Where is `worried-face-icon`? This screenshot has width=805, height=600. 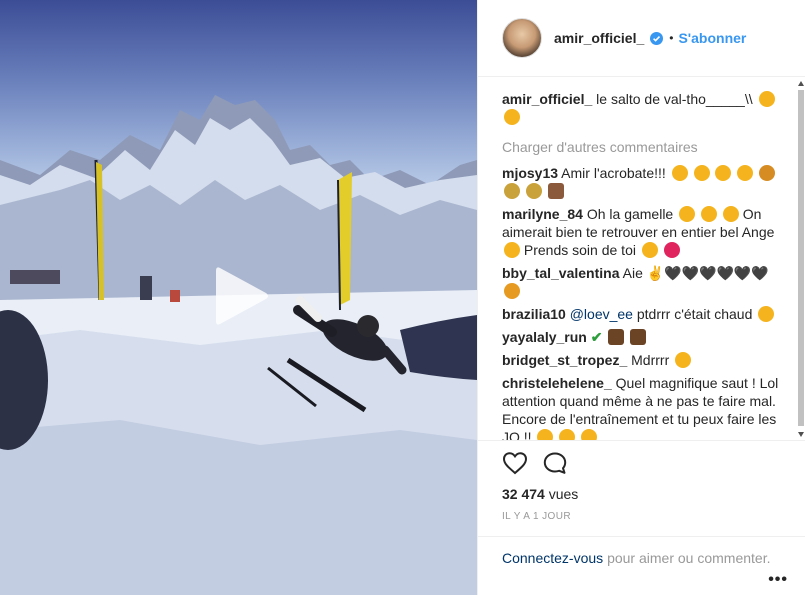
worried-face-icon is located at coordinates (766, 99).